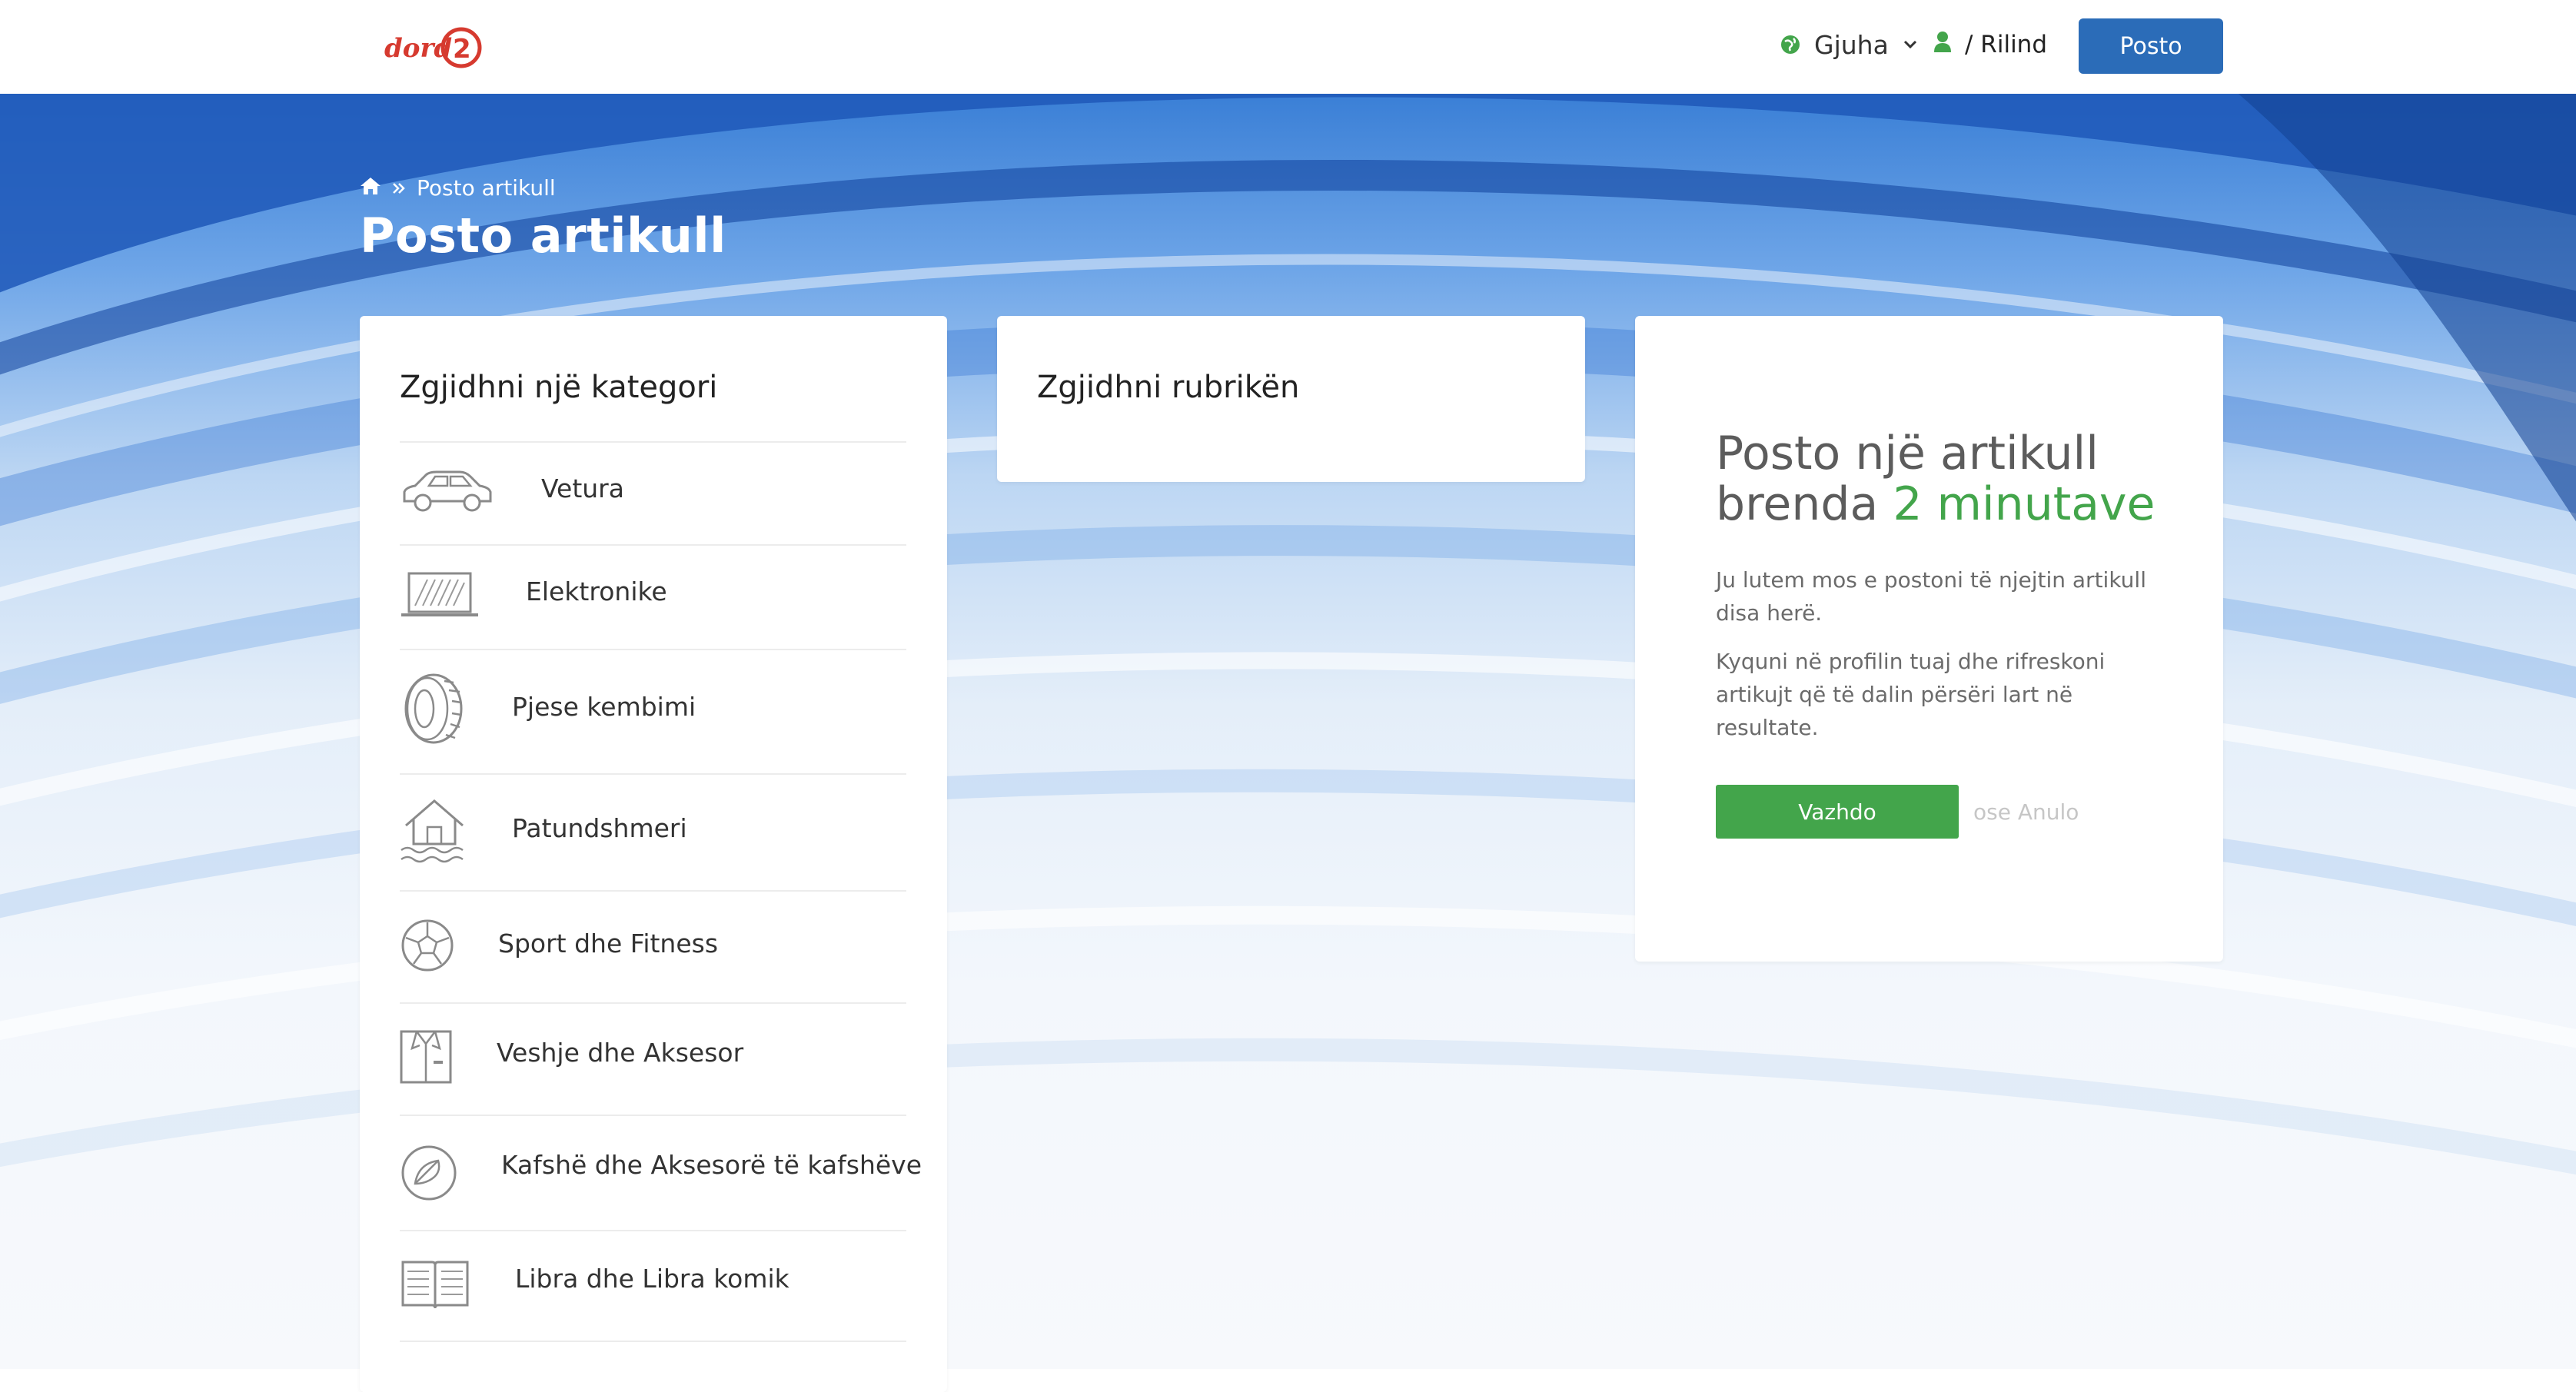 The width and height of the screenshot is (2576, 1392). What do you see at coordinates (1838, 812) in the screenshot?
I see `continue-button: Vazhdo` at bounding box center [1838, 812].